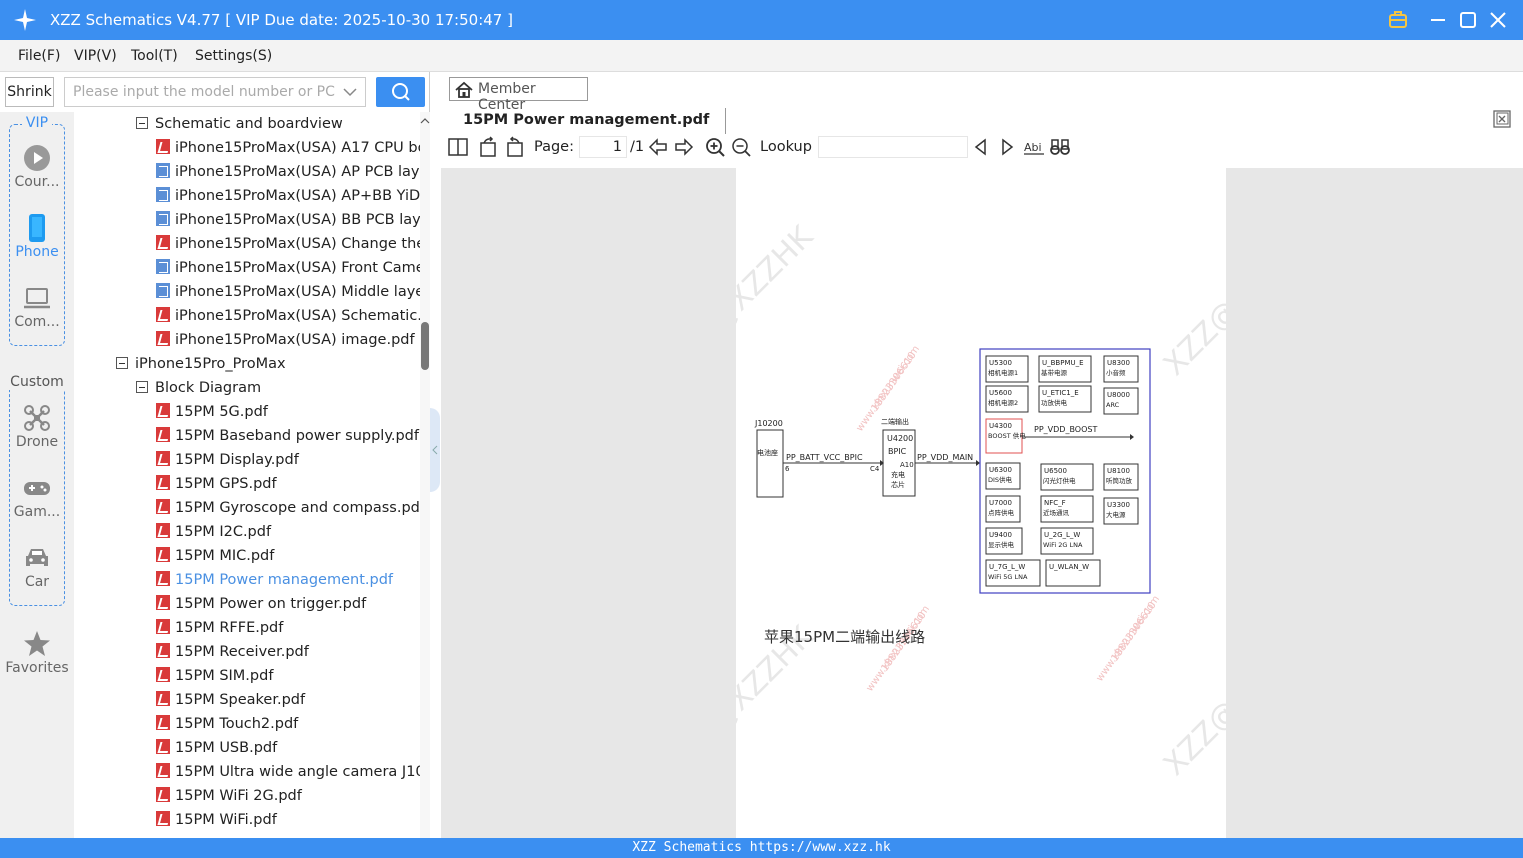 This screenshot has height=858, width=1523. I want to click on power-block-desc: 点阵供电, so click(1001, 512).